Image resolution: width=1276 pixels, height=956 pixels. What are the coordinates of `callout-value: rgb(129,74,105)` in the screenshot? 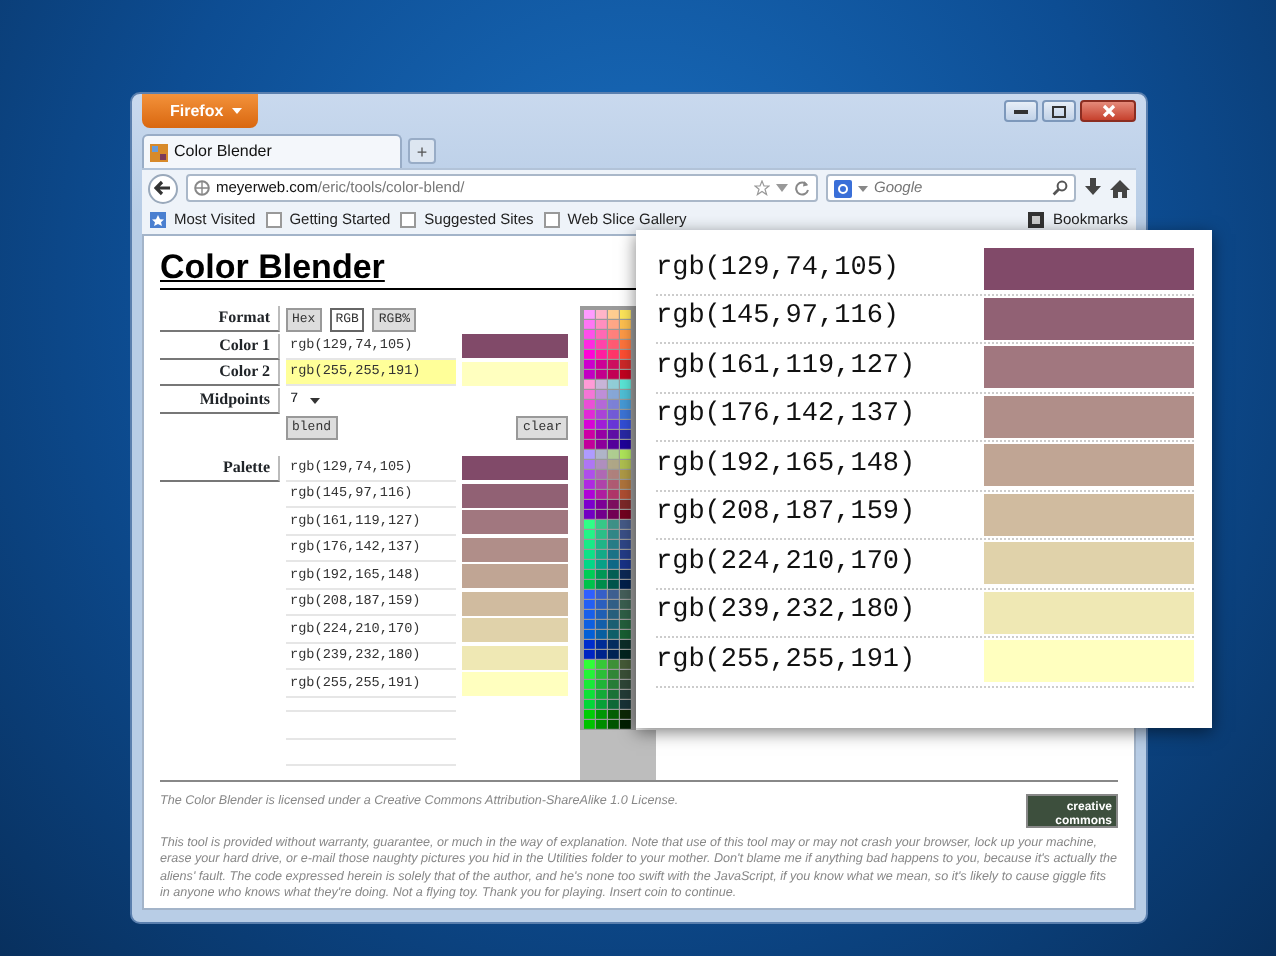 It's located at (778, 269).